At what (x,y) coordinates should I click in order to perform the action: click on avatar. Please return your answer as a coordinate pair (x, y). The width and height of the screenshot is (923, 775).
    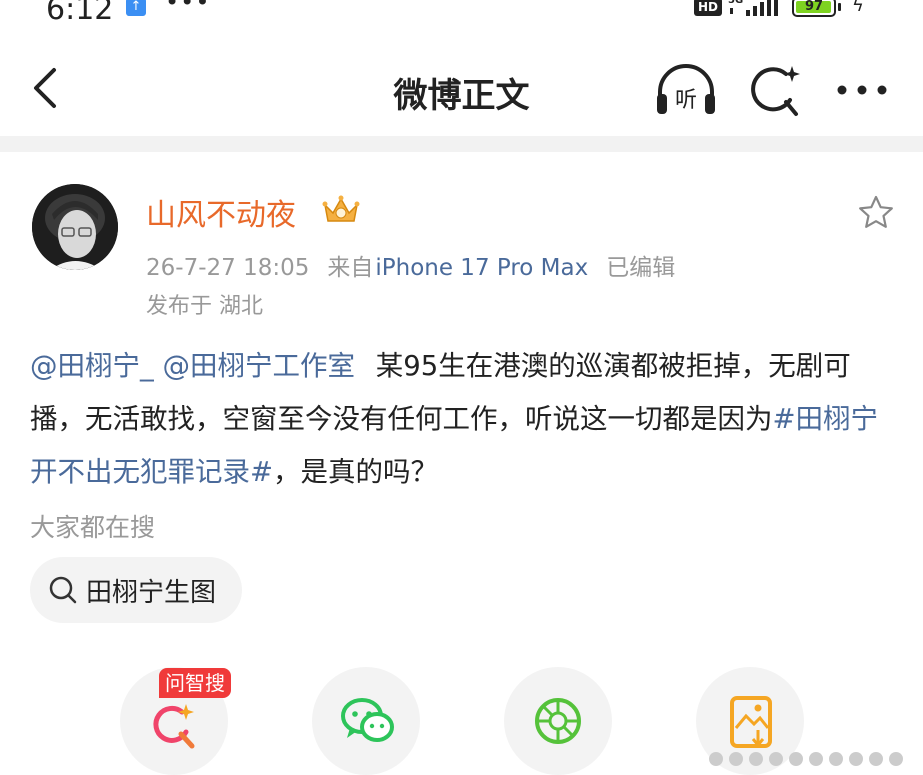
    Looking at the image, I should click on (75, 227).